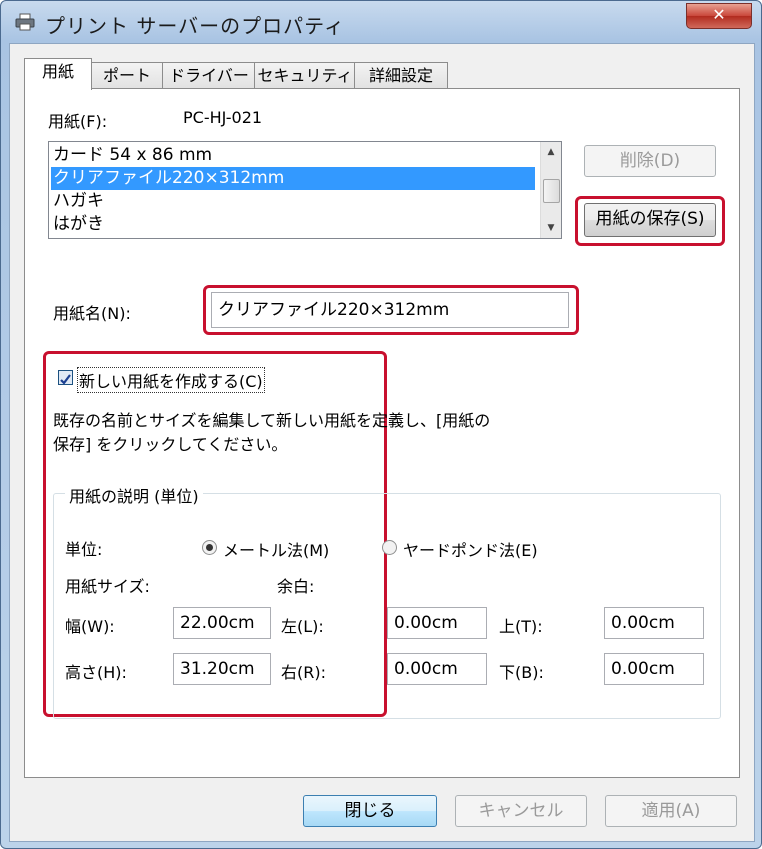 This screenshot has width=762, height=849. I want to click on list-item: カード 54 x 86 mm, so click(293, 155).